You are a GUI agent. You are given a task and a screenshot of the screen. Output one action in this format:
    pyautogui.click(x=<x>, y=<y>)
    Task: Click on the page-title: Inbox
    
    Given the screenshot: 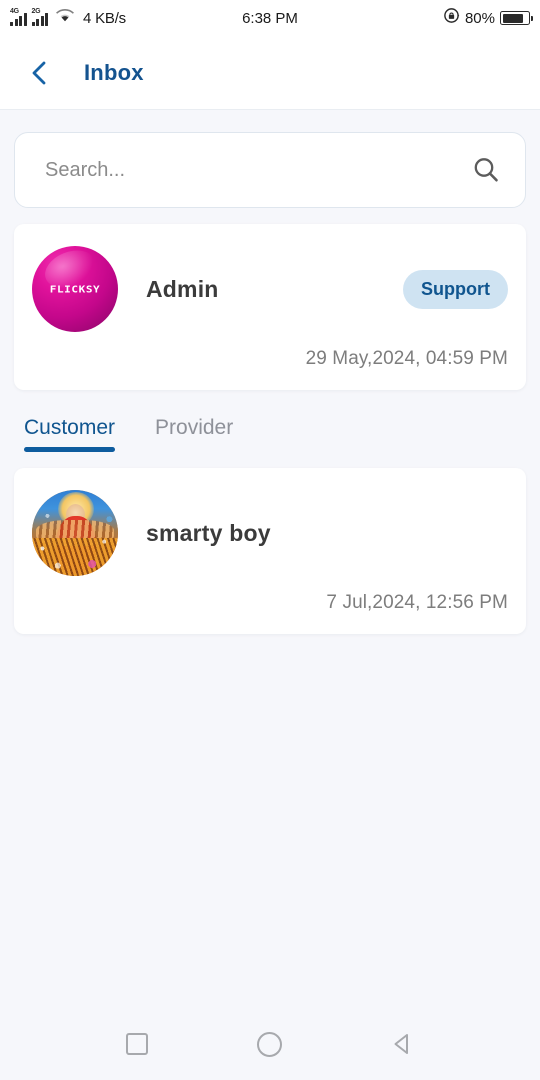 What is the action you would take?
    pyautogui.click(x=114, y=72)
    